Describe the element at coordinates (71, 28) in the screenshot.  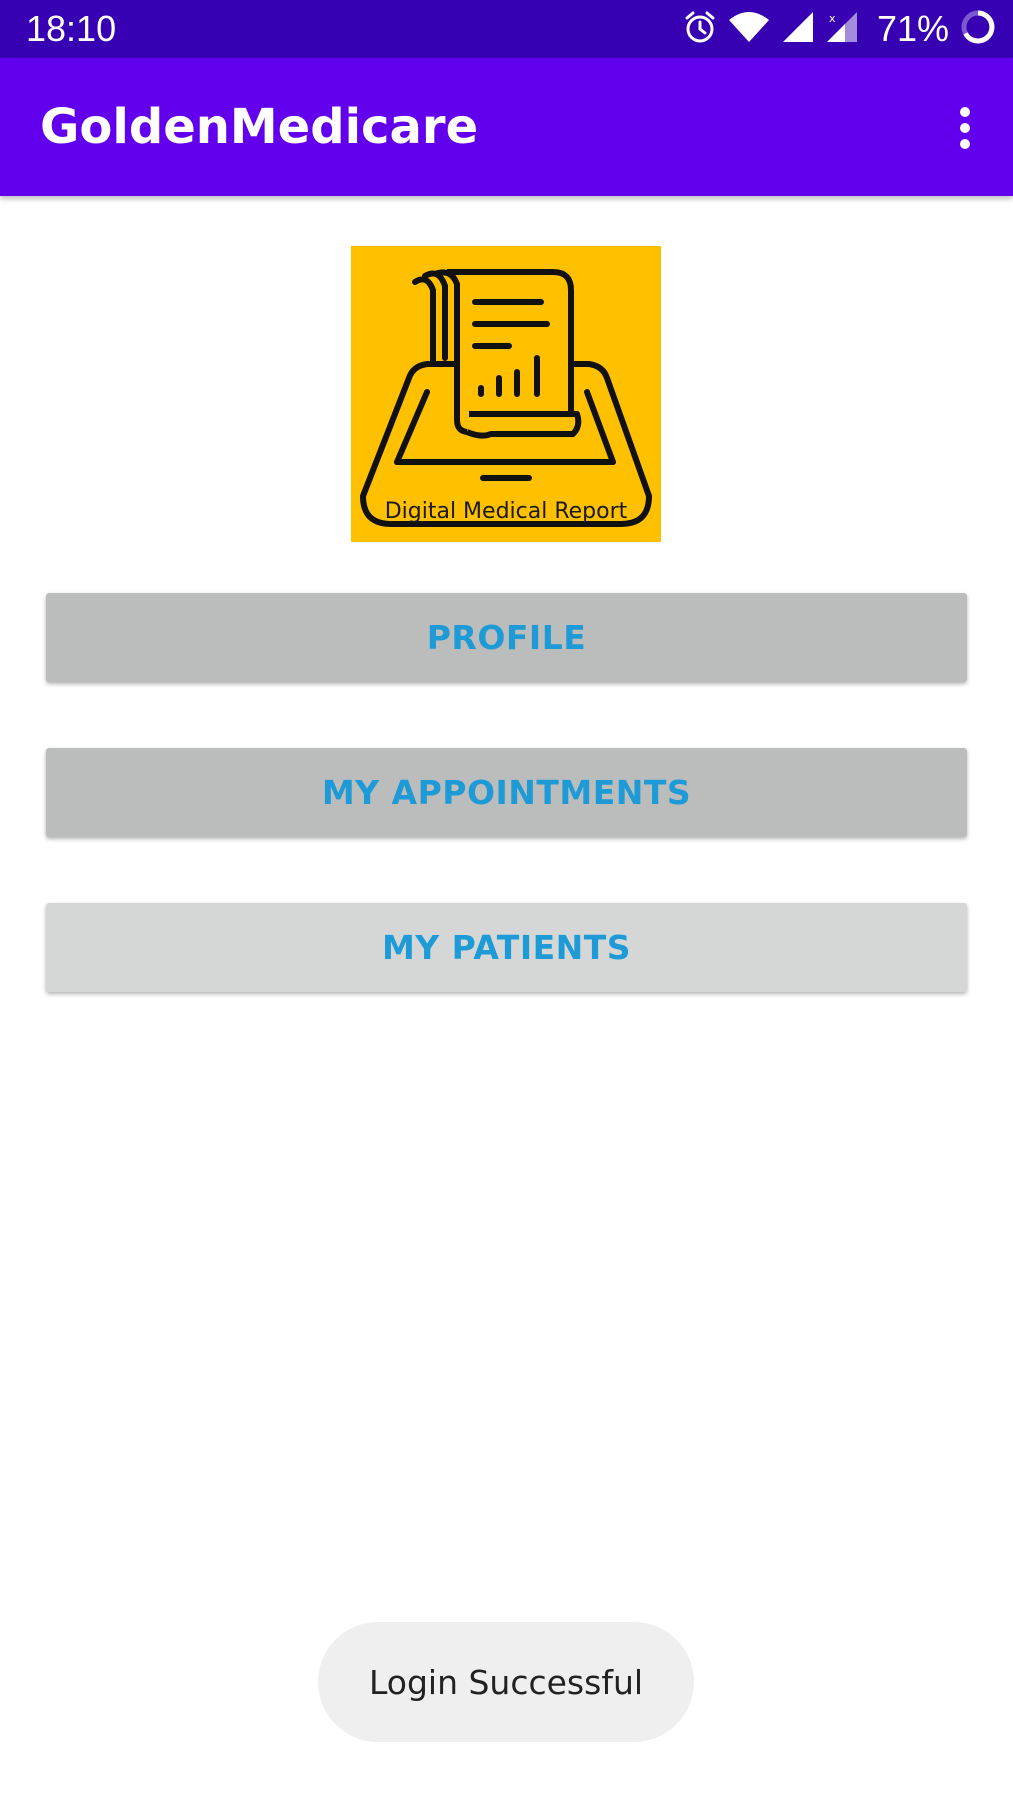
I see `status-time: 18:10` at that location.